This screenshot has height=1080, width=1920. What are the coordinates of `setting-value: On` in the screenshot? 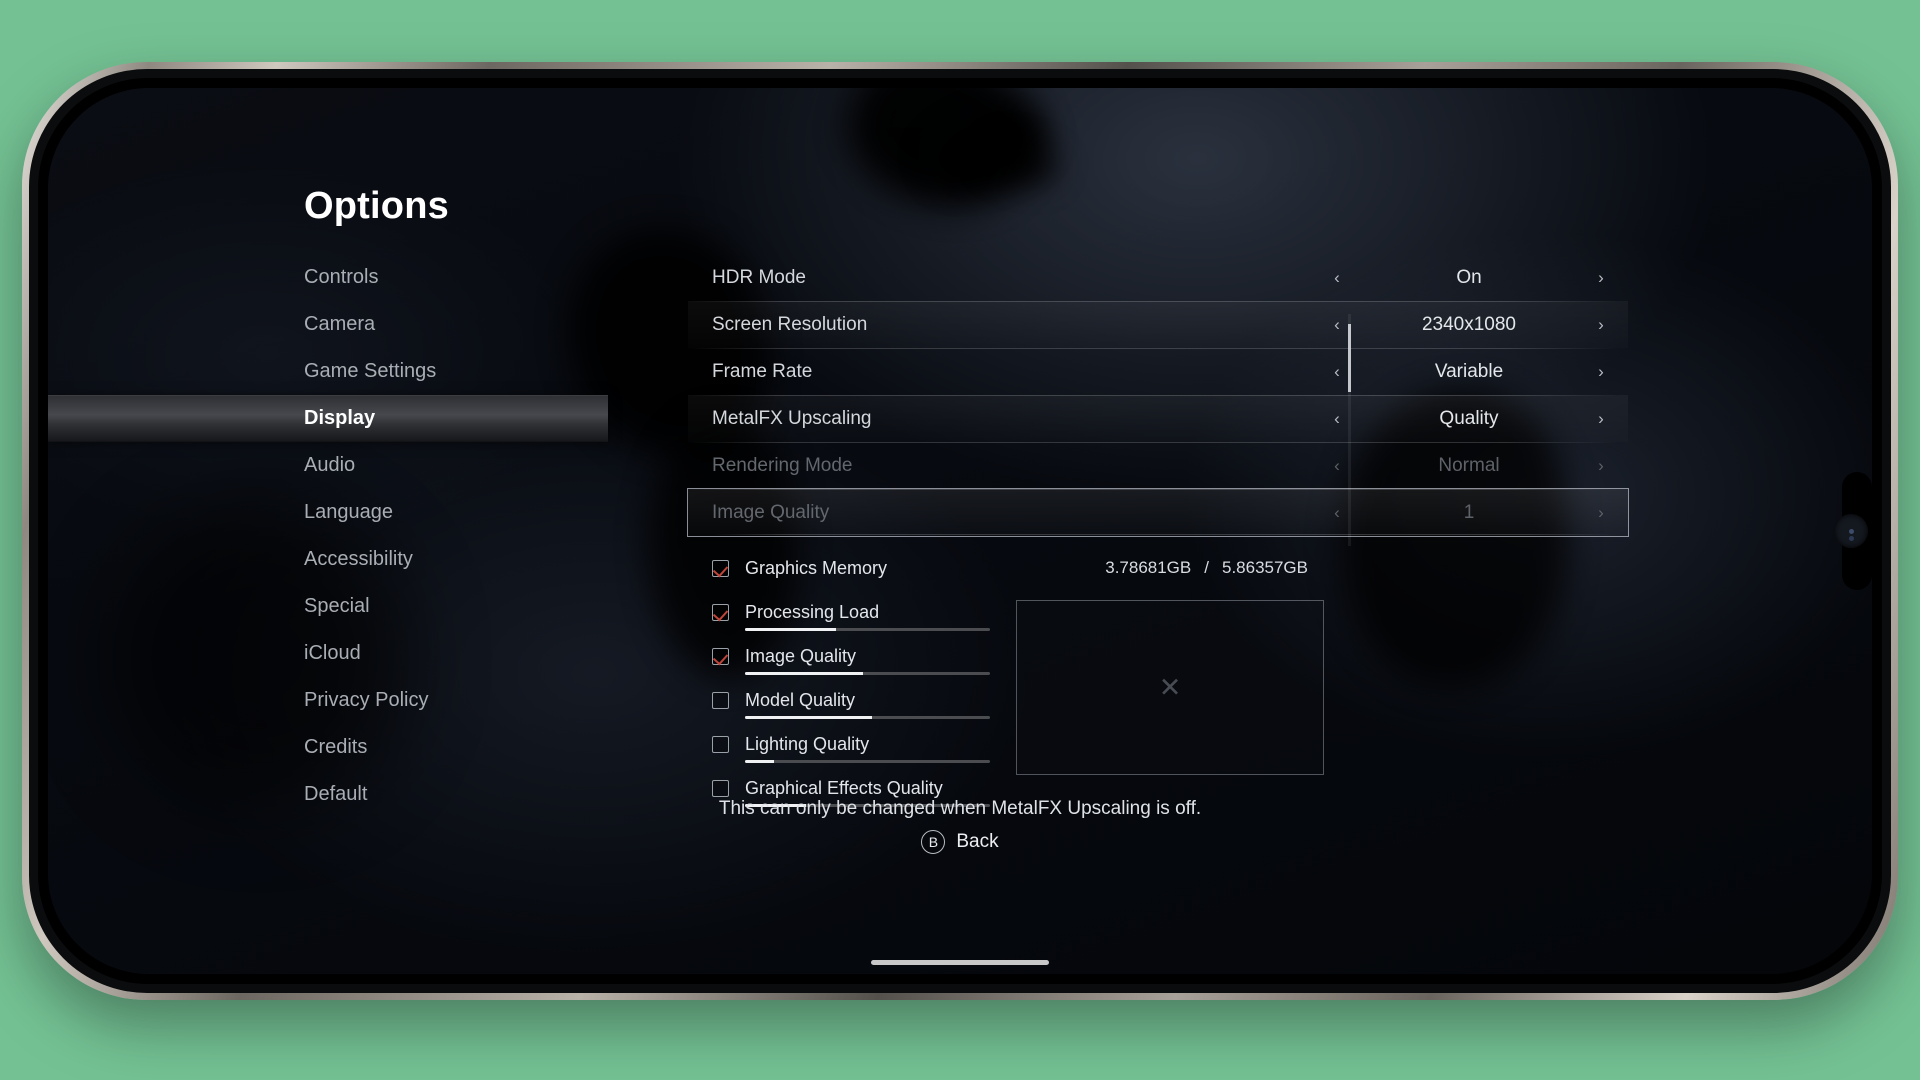 It's located at (1469, 277).